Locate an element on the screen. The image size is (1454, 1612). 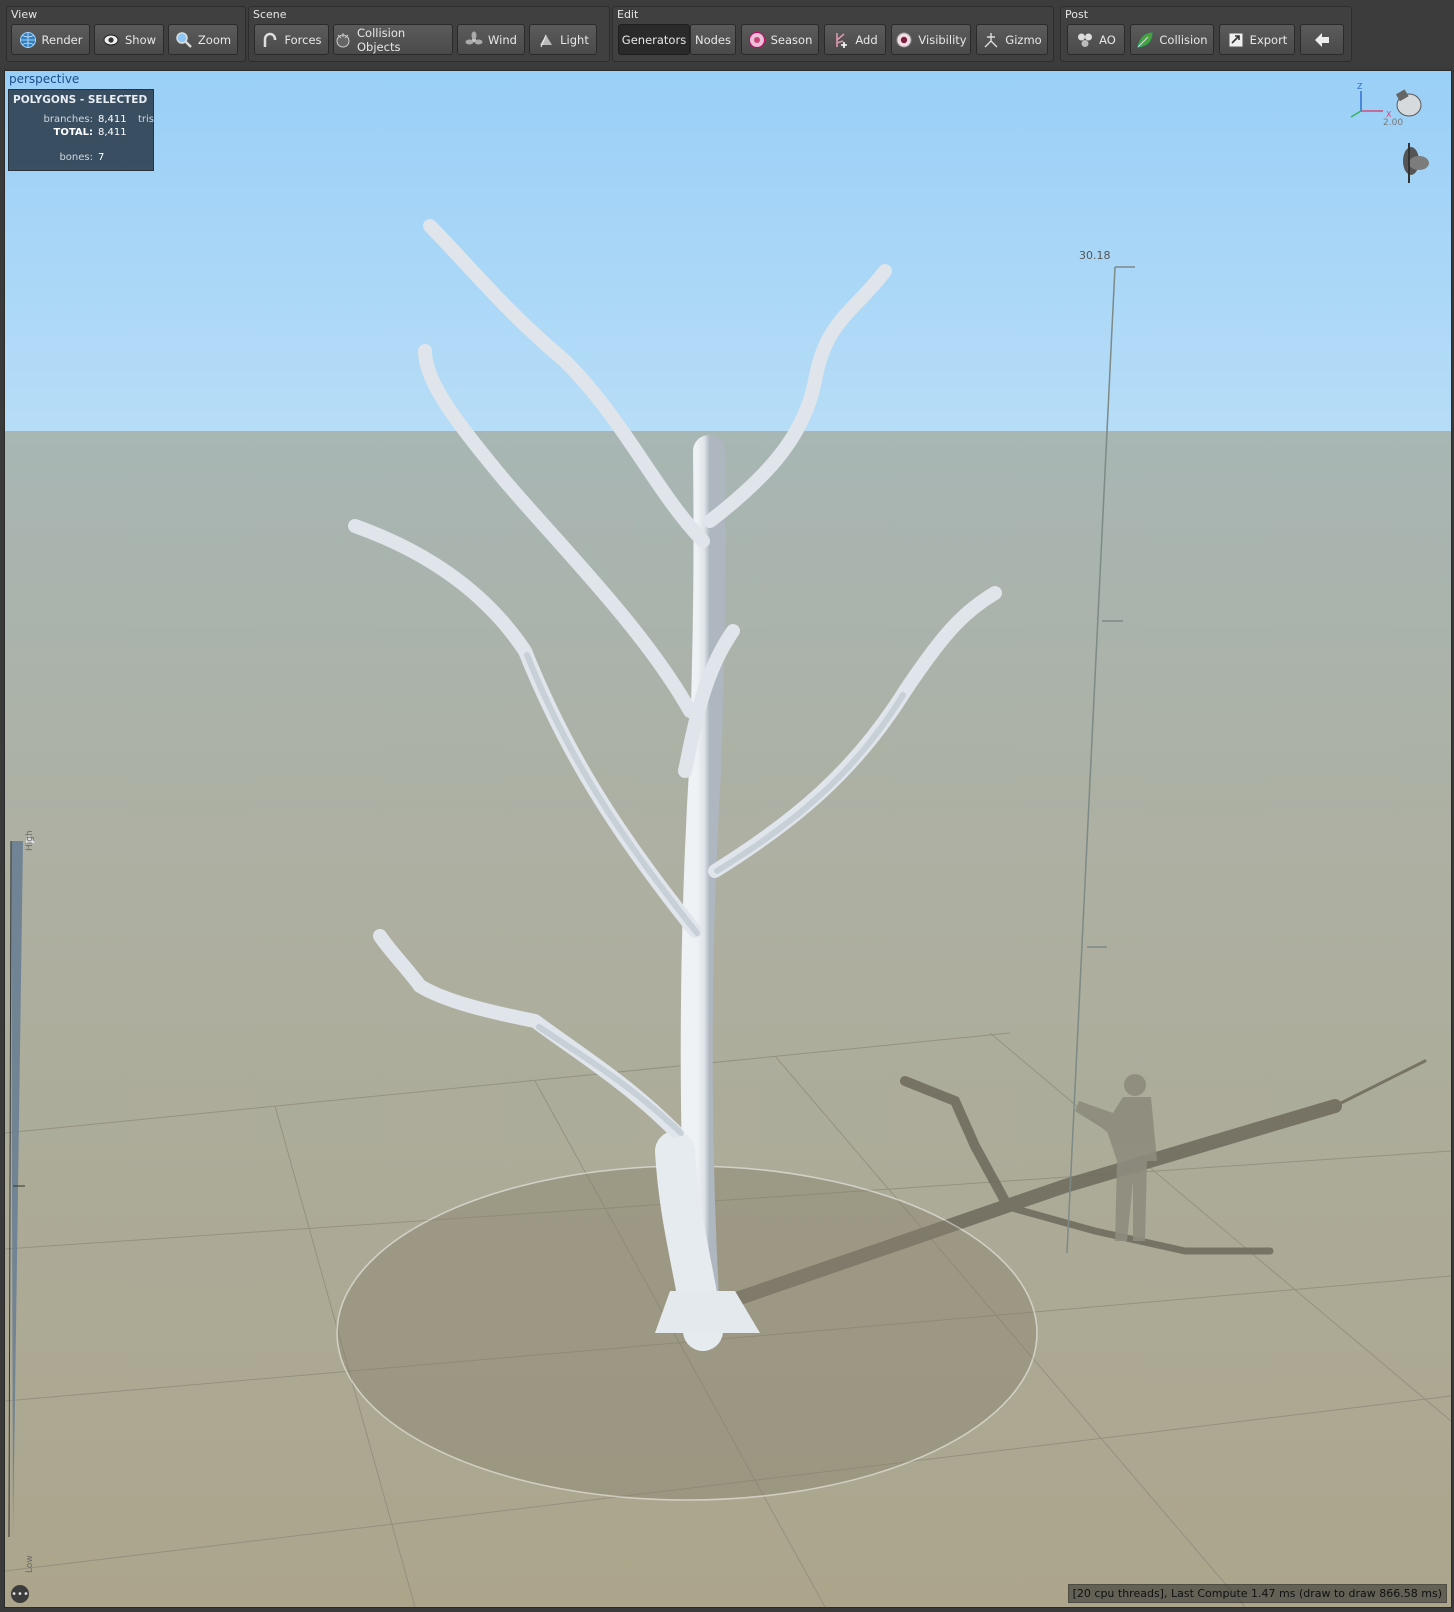
season-label: Season is located at coordinates (791, 39).